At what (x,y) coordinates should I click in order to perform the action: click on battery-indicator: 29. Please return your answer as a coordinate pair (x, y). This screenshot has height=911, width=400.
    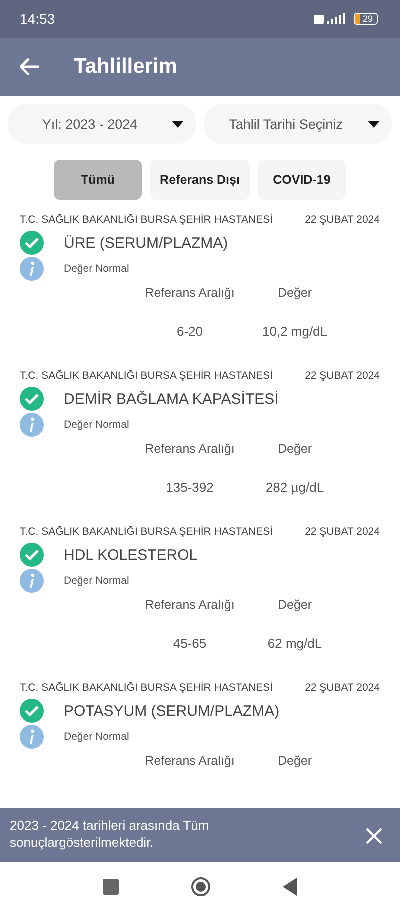
    Looking at the image, I should click on (366, 19).